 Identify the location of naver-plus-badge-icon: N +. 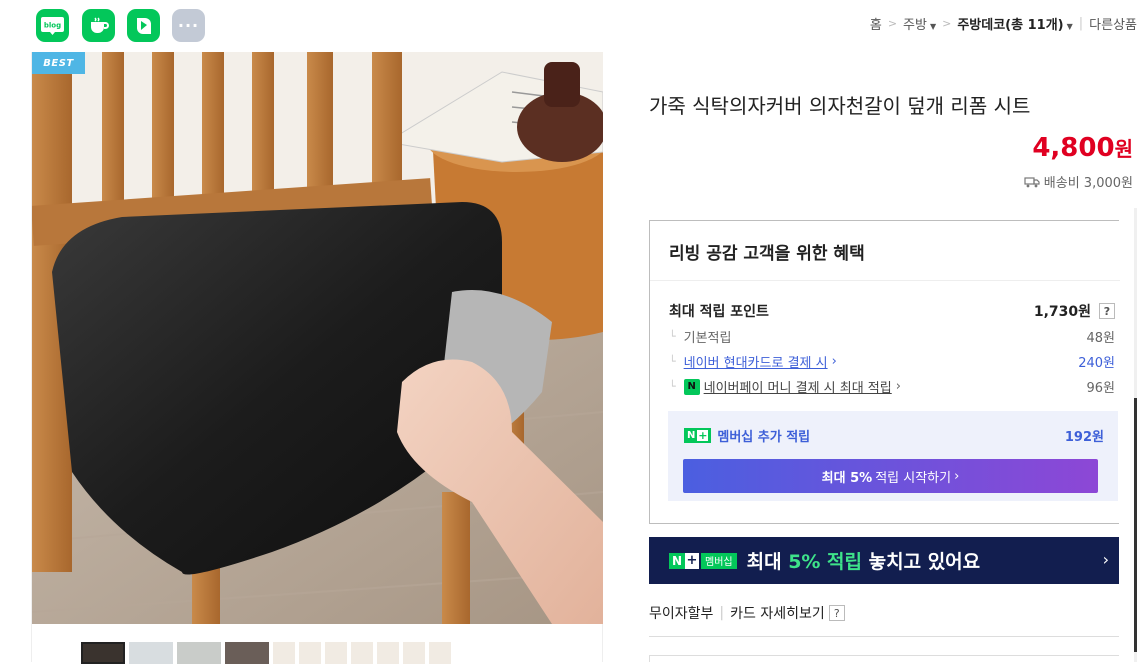
(698, 435).